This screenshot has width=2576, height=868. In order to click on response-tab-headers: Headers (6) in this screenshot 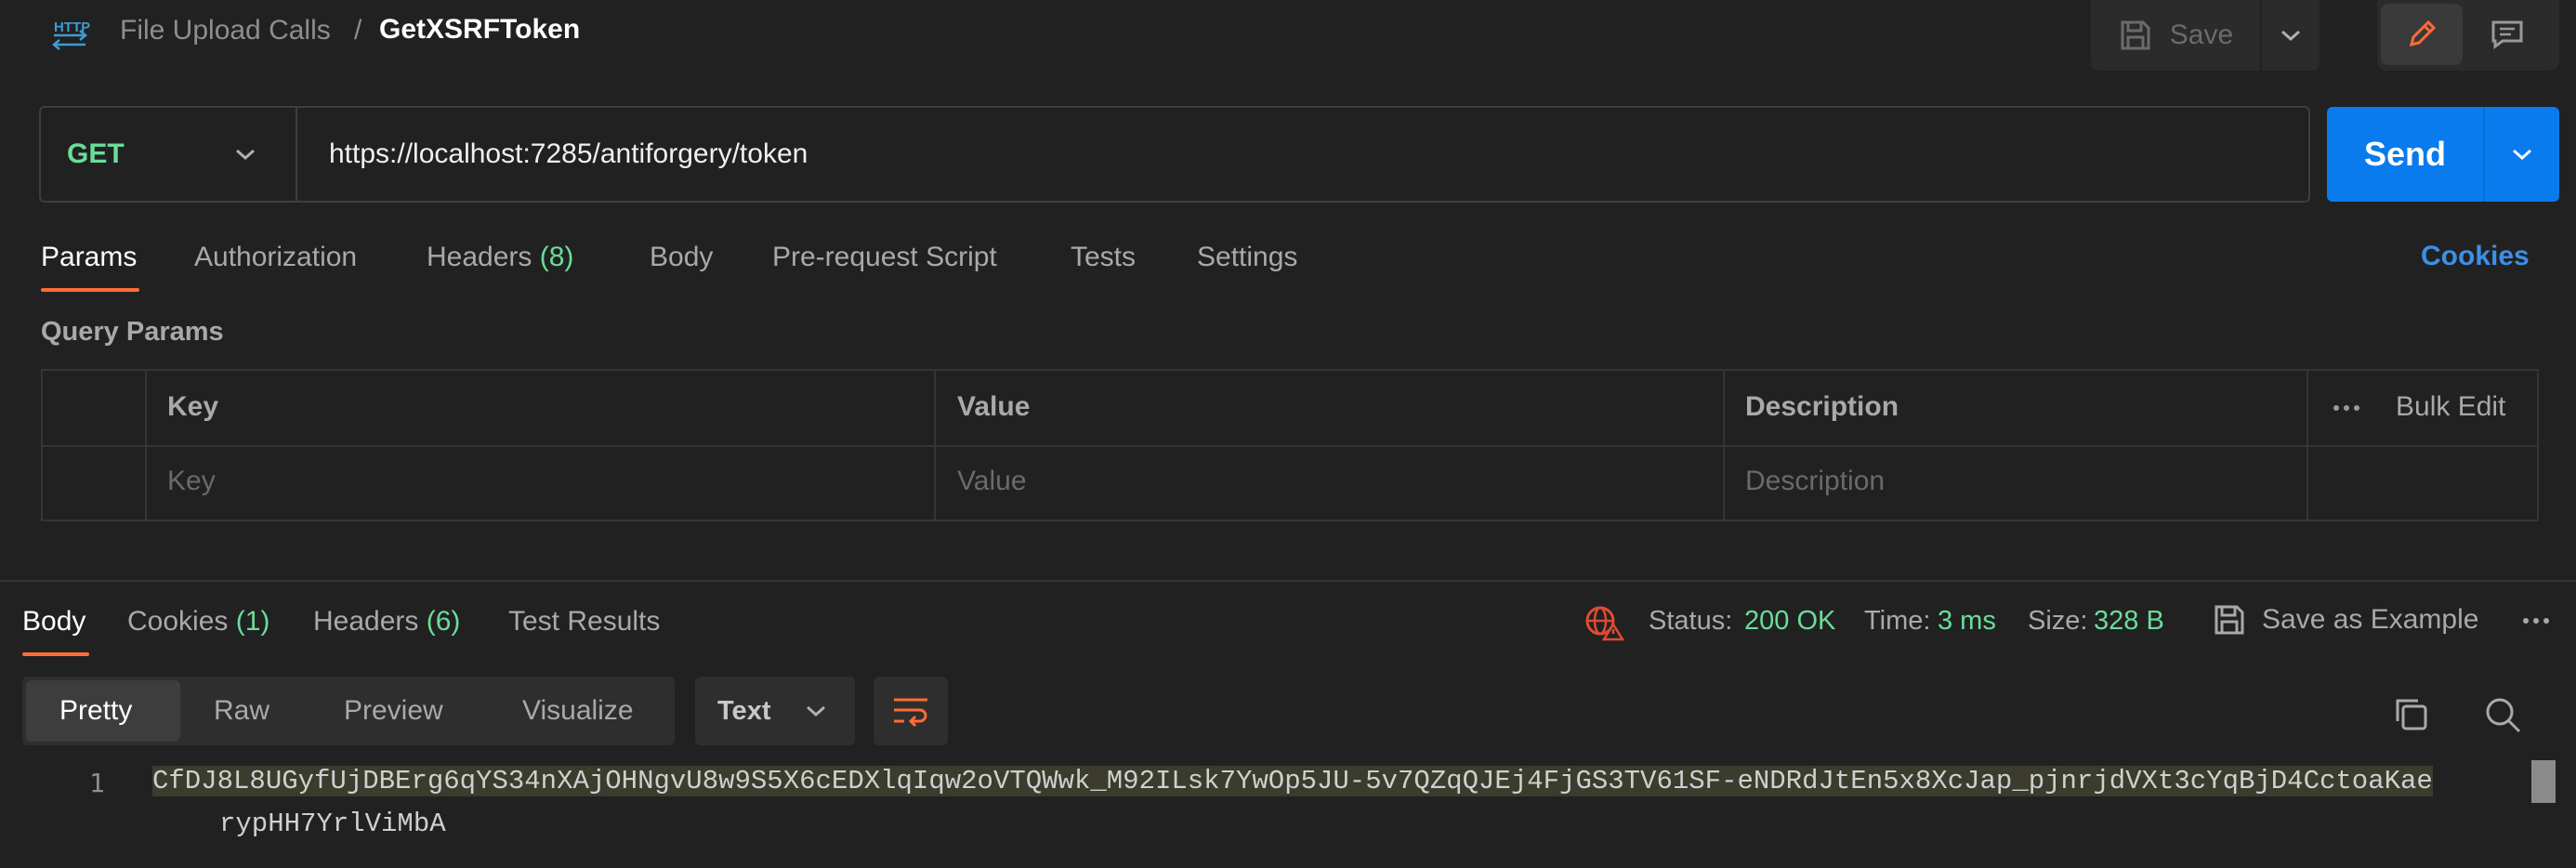, I will do `click(386, 622)`.